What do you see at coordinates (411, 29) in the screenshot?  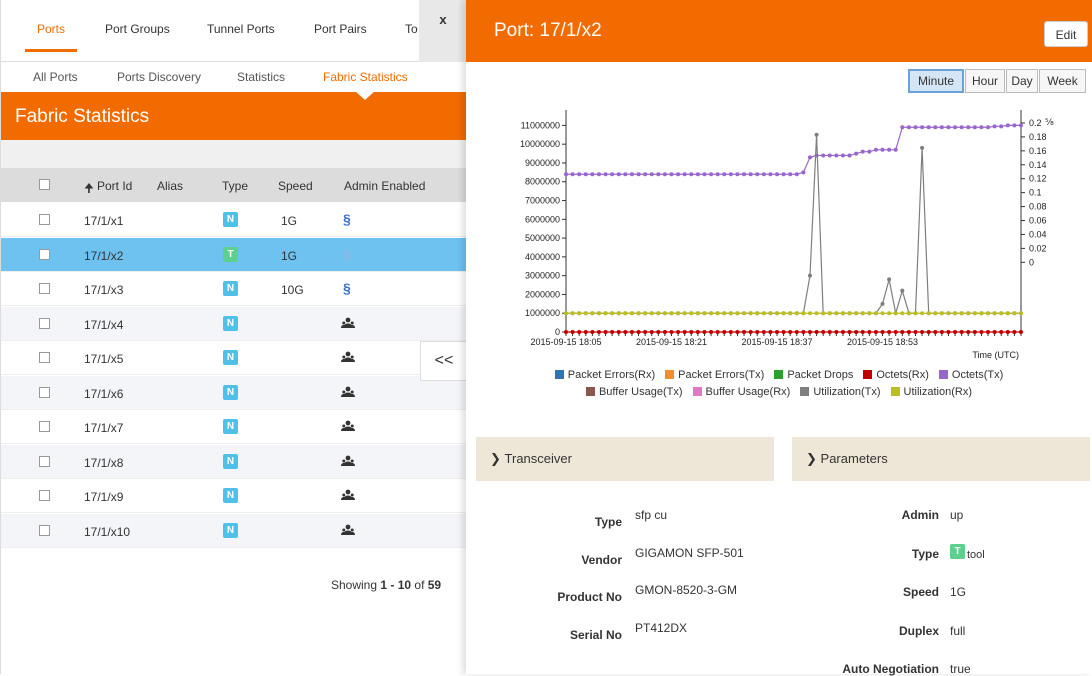 I see `tab-tool-ports: To` at bounding box center [411, 29].